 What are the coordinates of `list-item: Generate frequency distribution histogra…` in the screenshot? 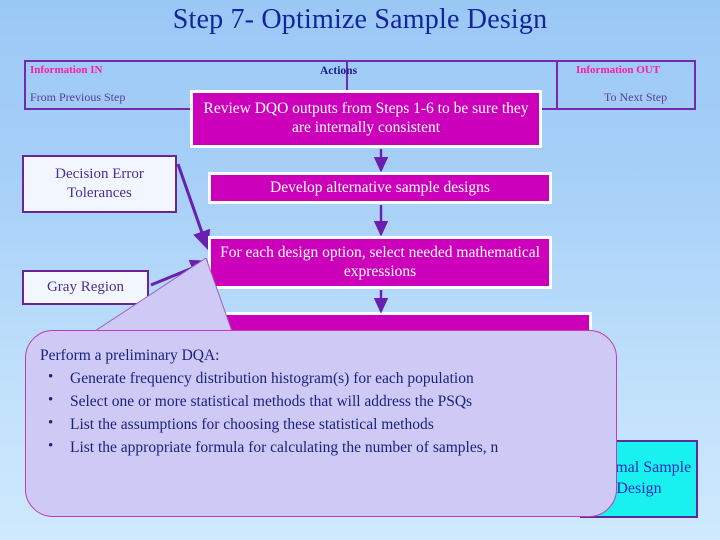 It's located at (322, 378).